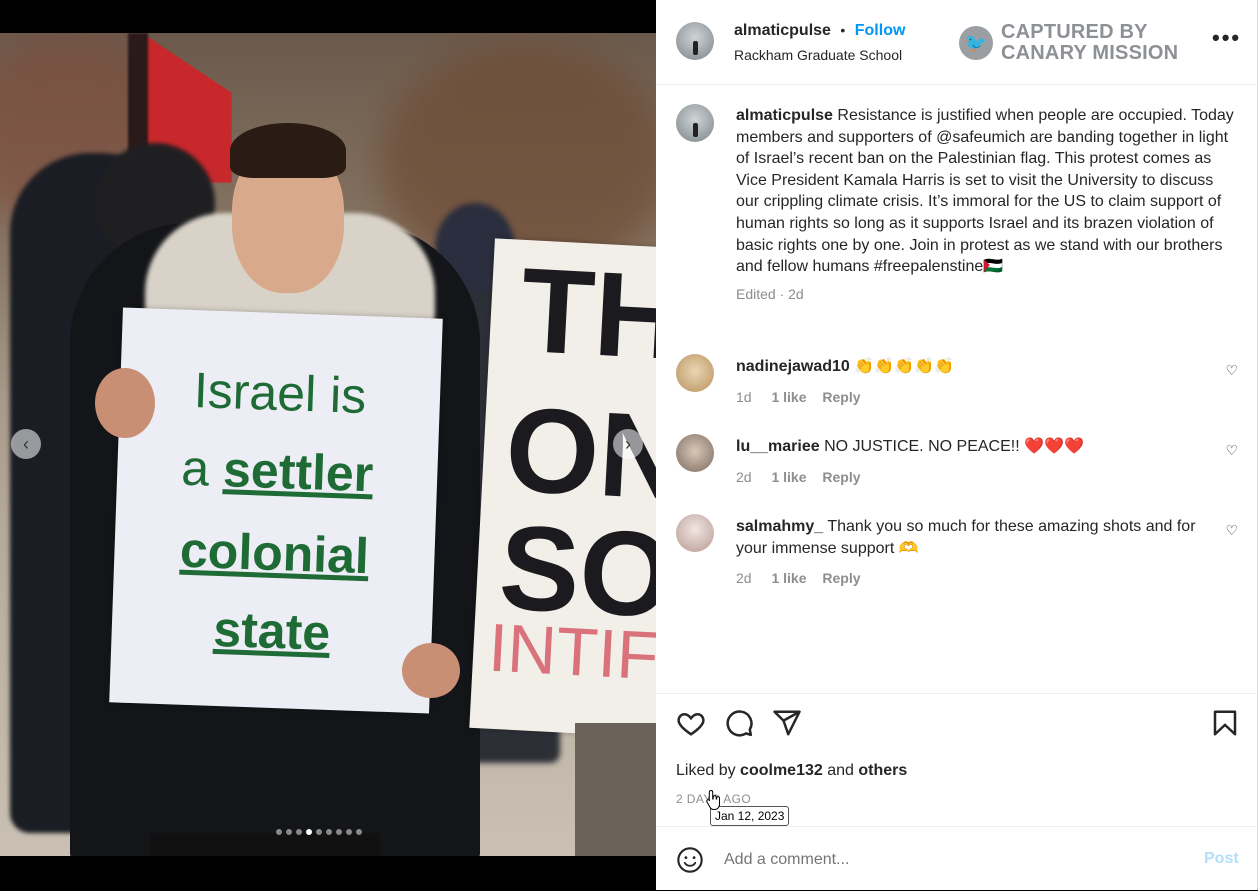 The height and width of the screenshot is (891, 1258). Describe the element at coordinates (787, 723) in the screenshot. I see `send-icon` at that location.